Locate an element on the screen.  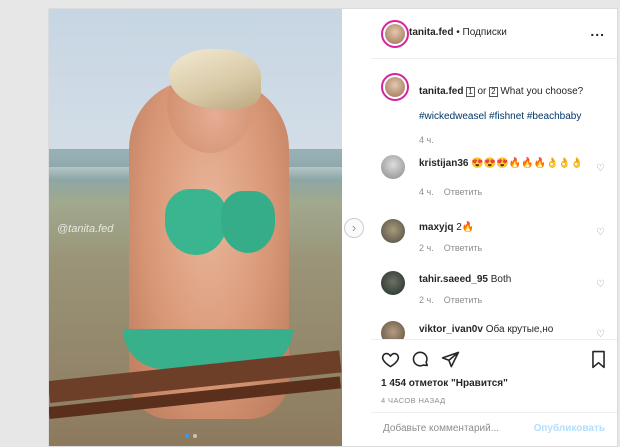
caption-text: tanita.fed 1 or 2 What you choose? is located at coordinates (514, 91).